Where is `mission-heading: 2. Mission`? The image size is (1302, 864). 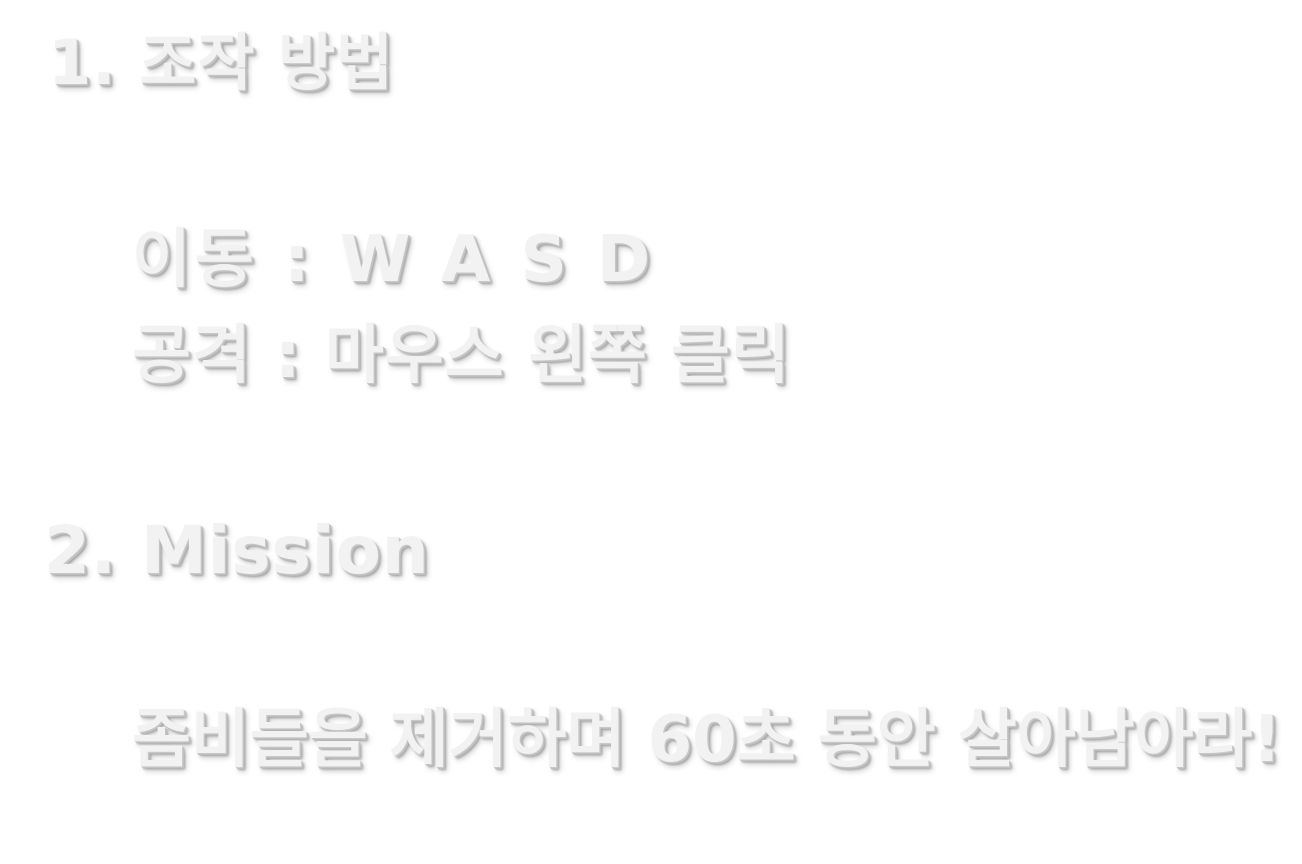
mission-heading: 2. Mission is located at coordinates (237, 550).